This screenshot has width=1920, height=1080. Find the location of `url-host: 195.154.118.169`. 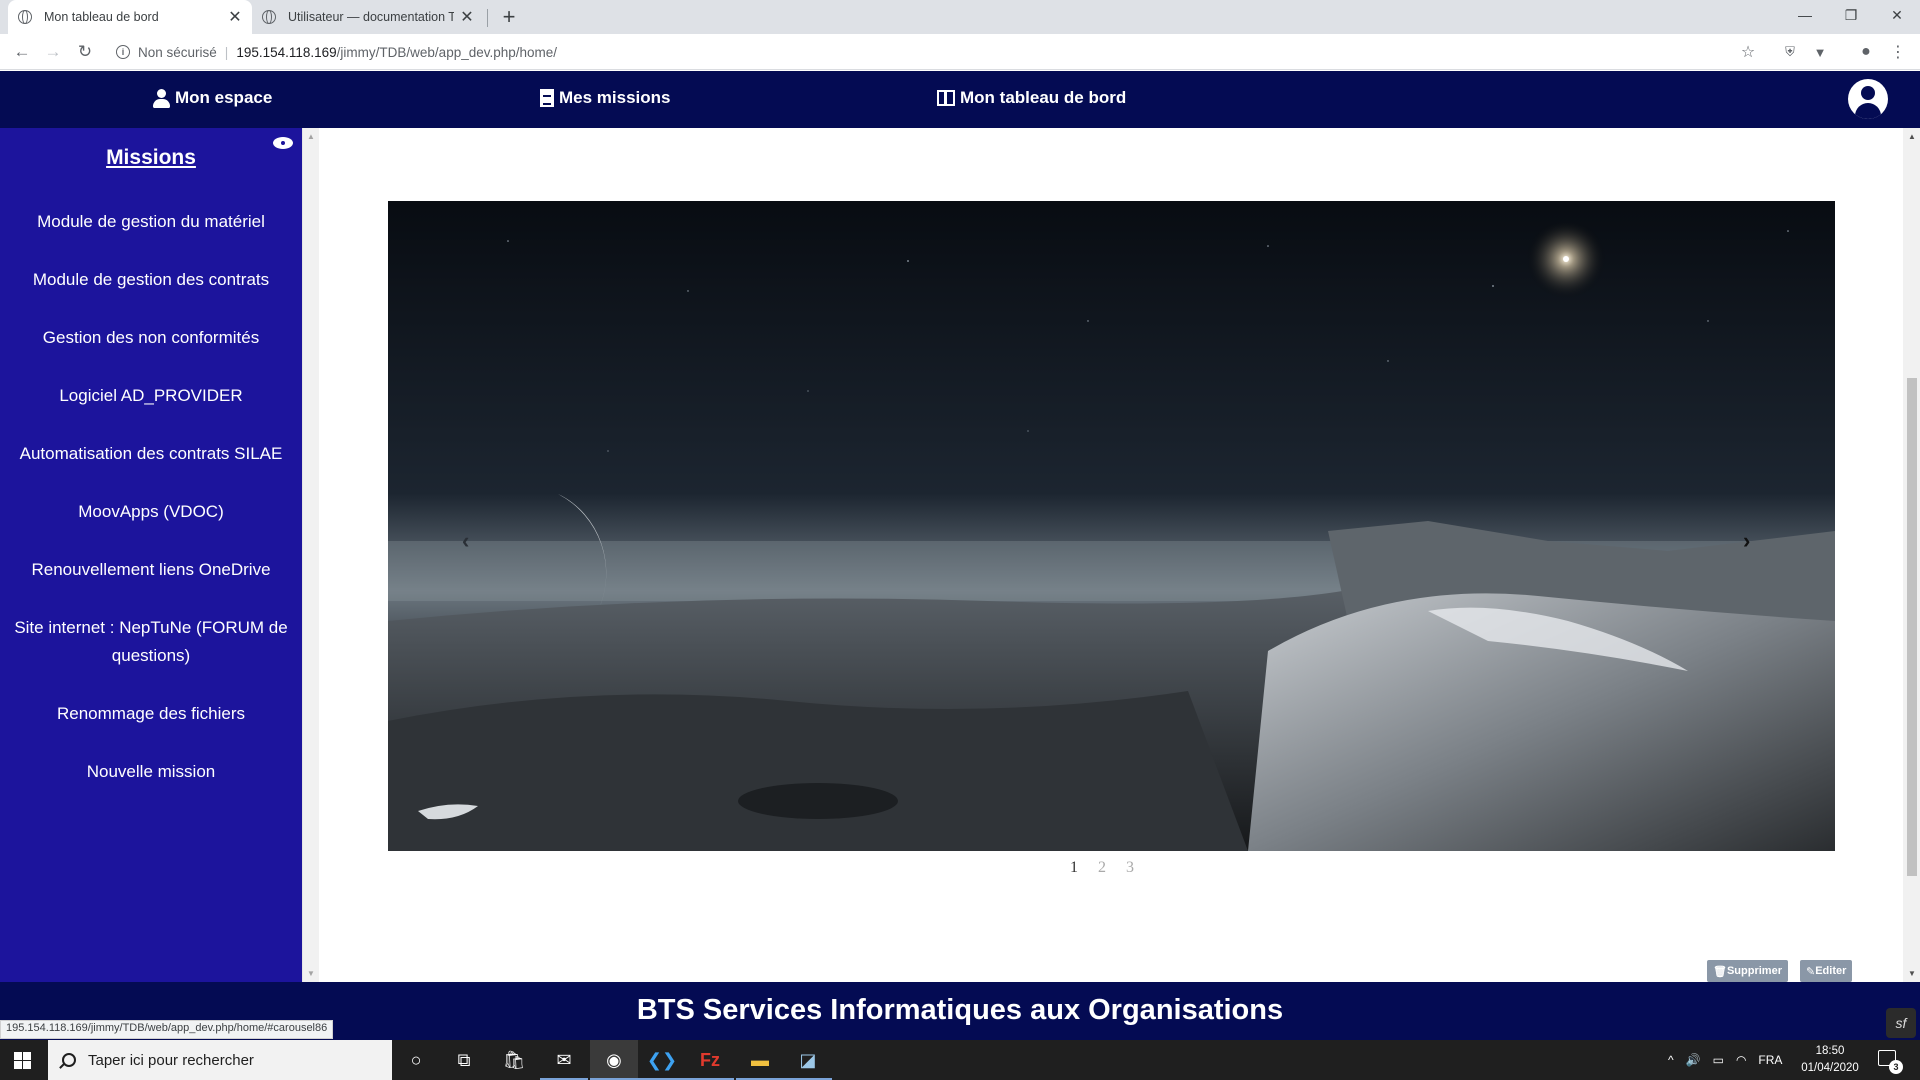

url-host: 195.154.118.169 is located at coordinates (286, 52).